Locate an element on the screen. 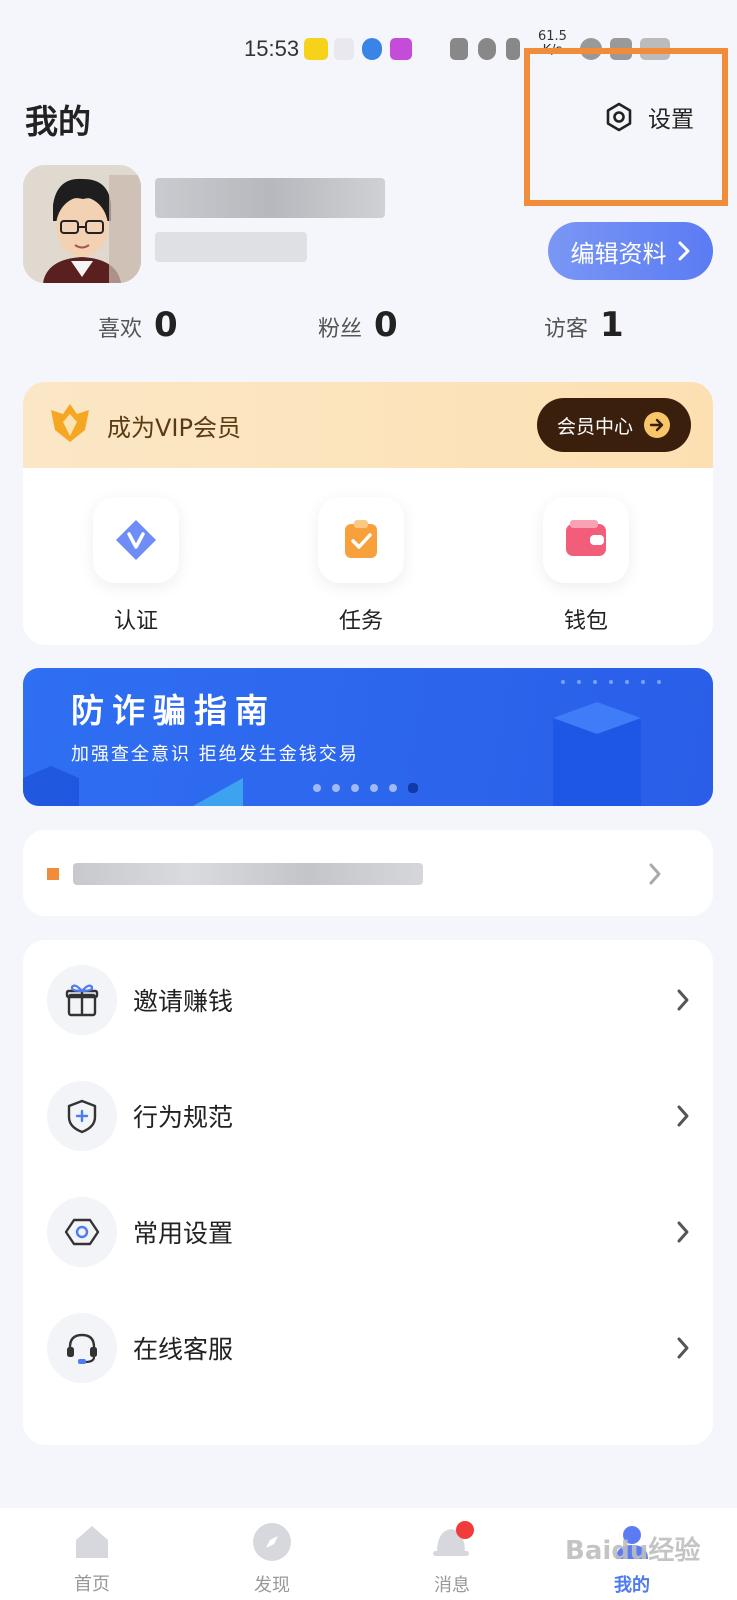  home-icon is located at coordinates (92, 1542).